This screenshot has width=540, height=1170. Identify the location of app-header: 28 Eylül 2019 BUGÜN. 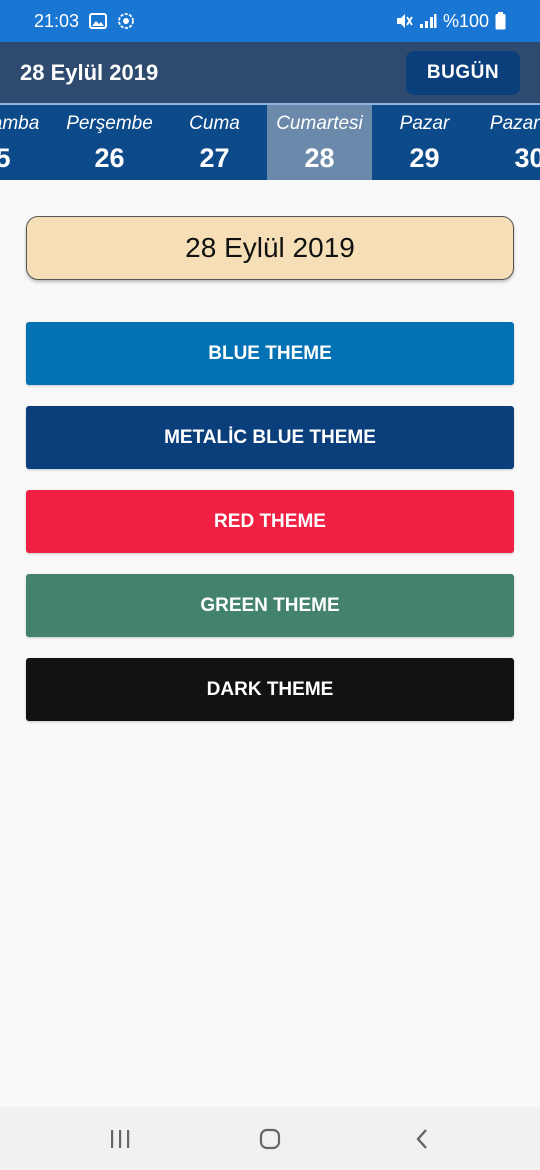
(270, 72).